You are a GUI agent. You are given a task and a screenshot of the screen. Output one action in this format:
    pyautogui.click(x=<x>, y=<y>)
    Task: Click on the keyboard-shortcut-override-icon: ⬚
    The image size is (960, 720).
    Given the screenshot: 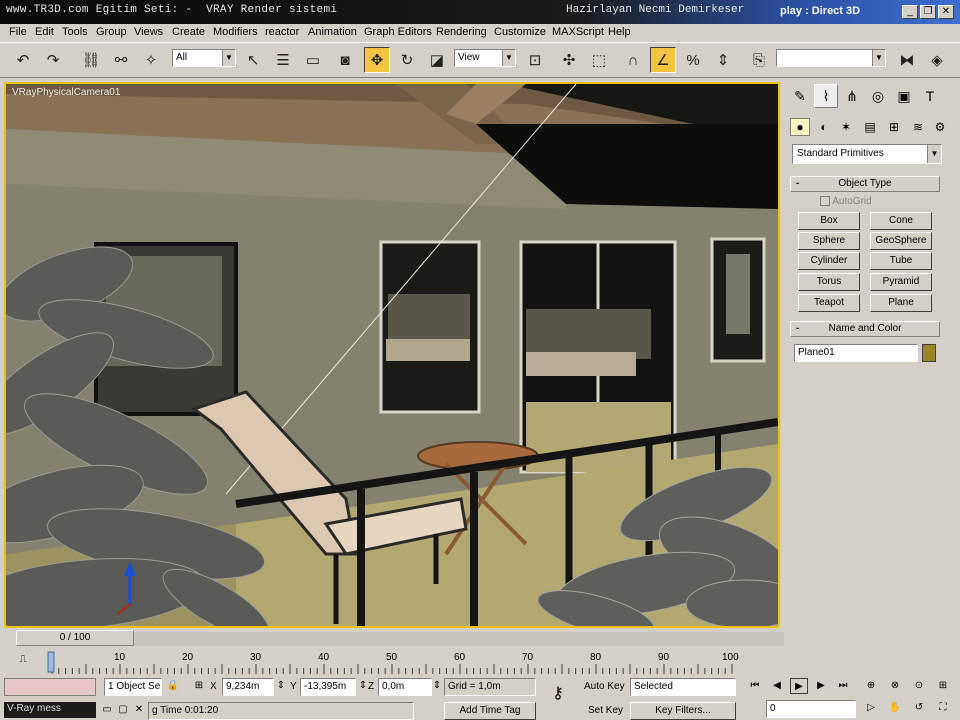 What is the action you would take?
    pyautogui.click(x=599, y=60)
    